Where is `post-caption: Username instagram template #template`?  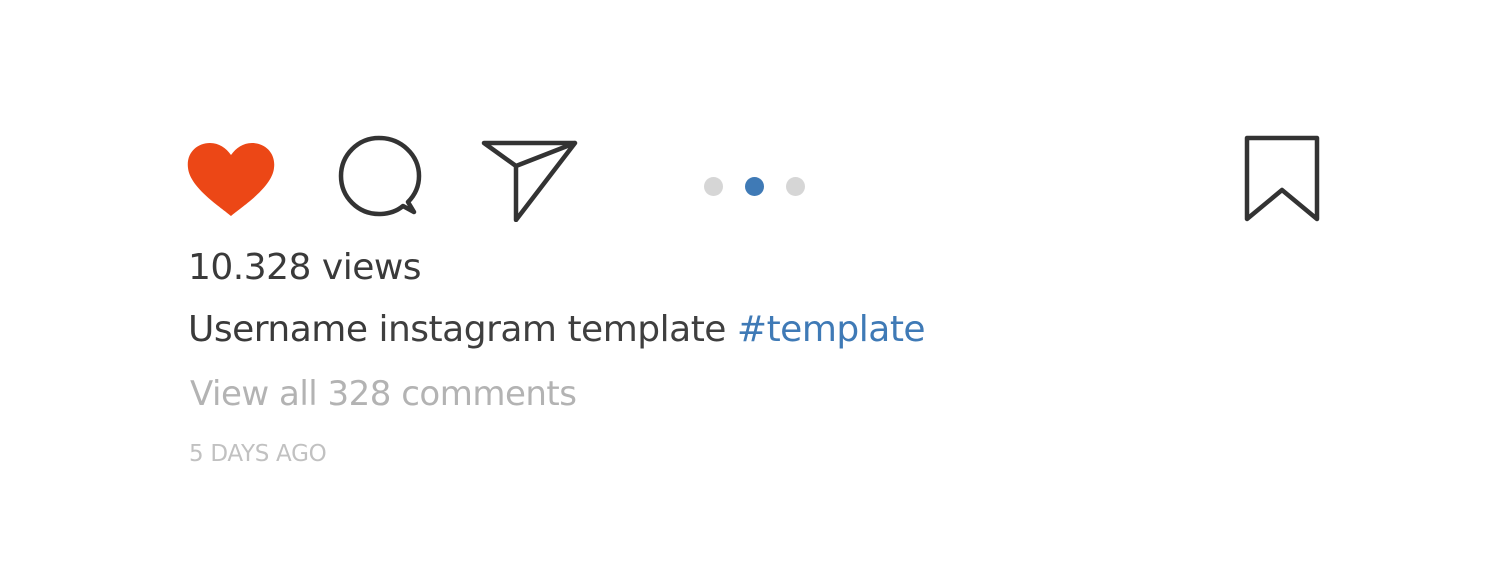
post-caption: Username instagram template #template is located at coordinates (557, 330).